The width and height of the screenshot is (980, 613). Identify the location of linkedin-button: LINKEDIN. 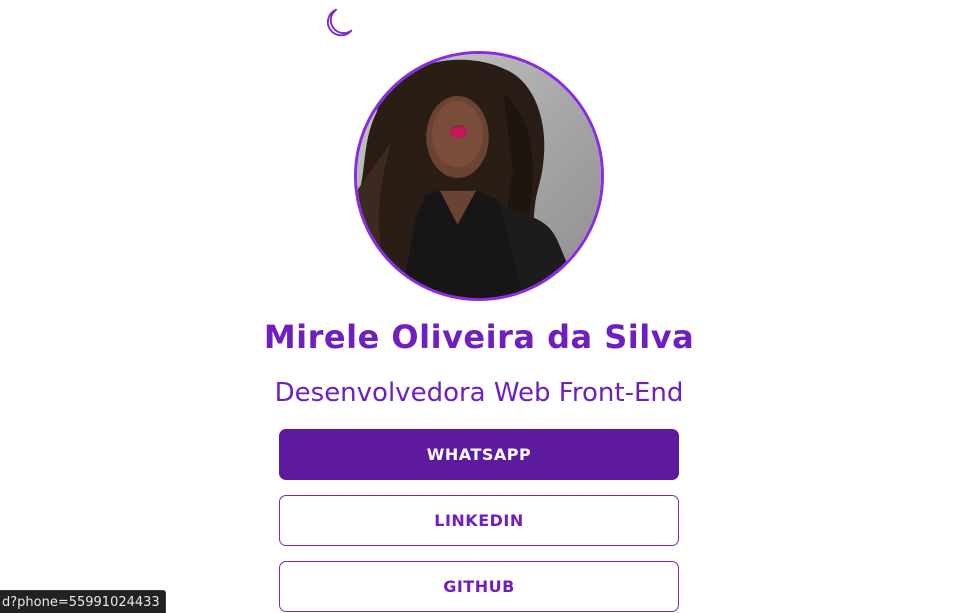
(479, 520).